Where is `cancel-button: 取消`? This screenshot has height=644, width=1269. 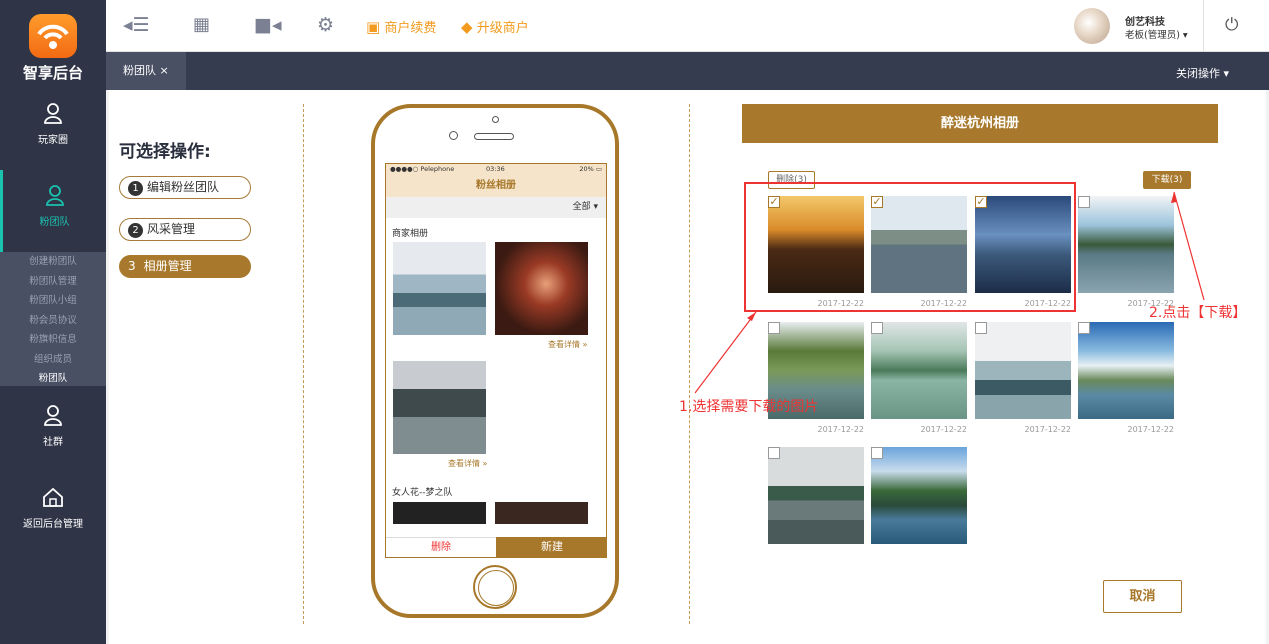
cancel-button: 取消 is located at coordinates (1142, 596).